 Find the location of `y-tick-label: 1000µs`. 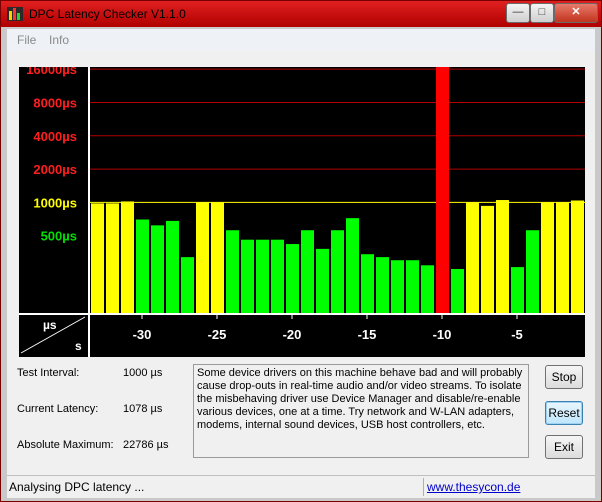

y-tick-label: 1000µs is located at coordinates (55, 202).